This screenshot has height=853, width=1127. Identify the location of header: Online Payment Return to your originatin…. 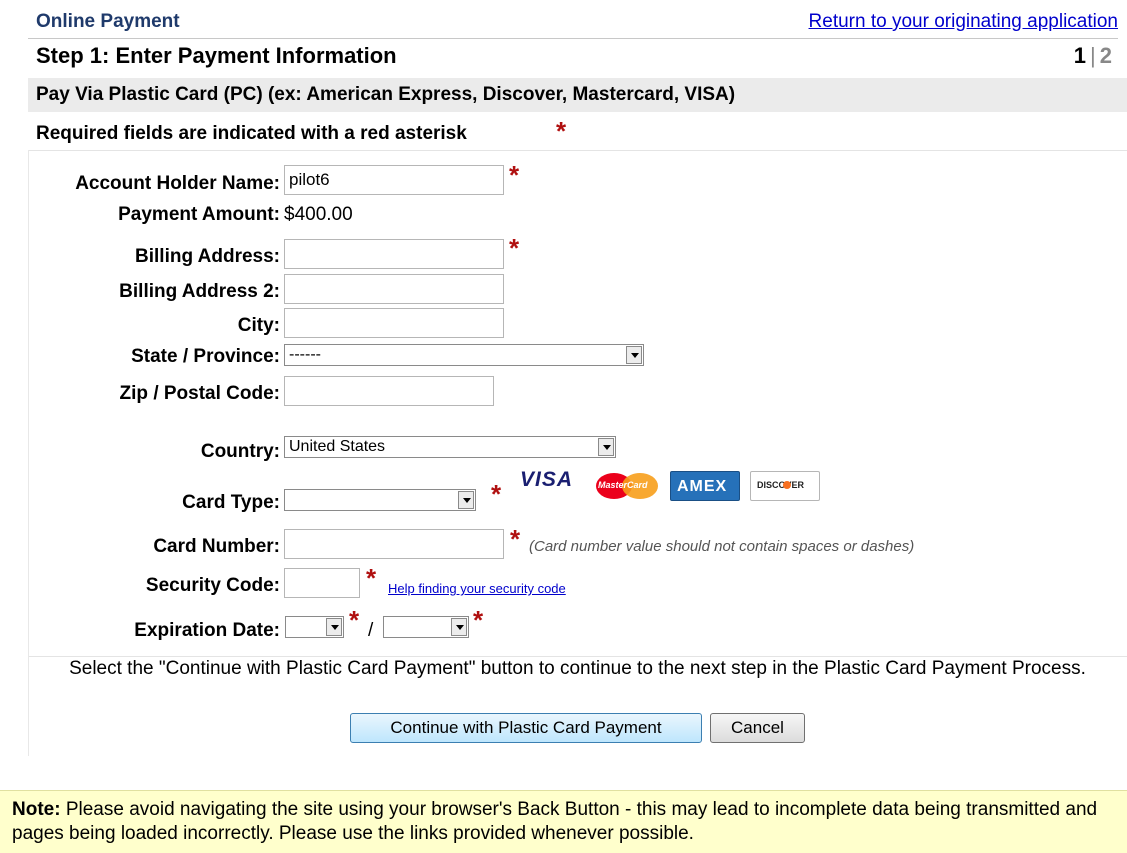
(573, 23).